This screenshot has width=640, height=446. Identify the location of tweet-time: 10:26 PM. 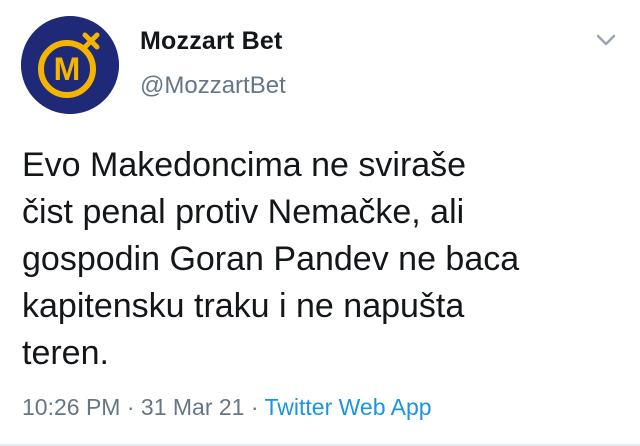
(71, 407).